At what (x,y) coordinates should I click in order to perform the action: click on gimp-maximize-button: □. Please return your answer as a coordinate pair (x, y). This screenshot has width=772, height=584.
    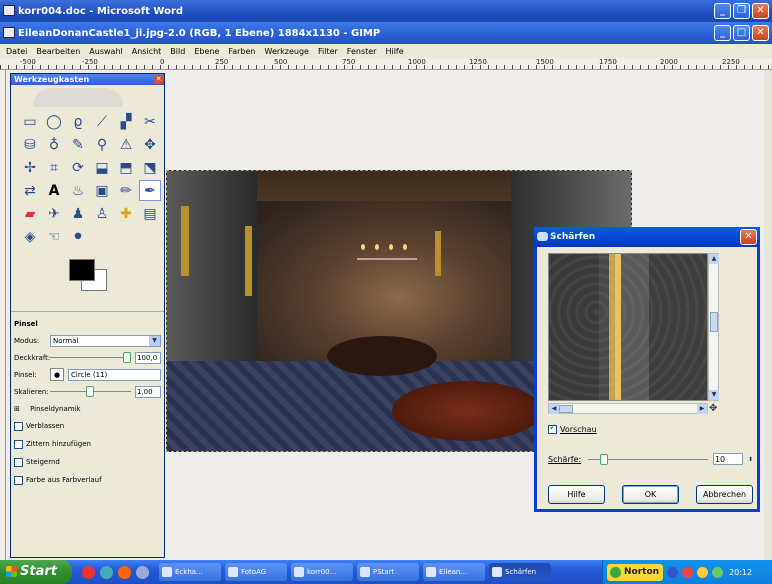
    Looking at the image, I should click on (741, 33).